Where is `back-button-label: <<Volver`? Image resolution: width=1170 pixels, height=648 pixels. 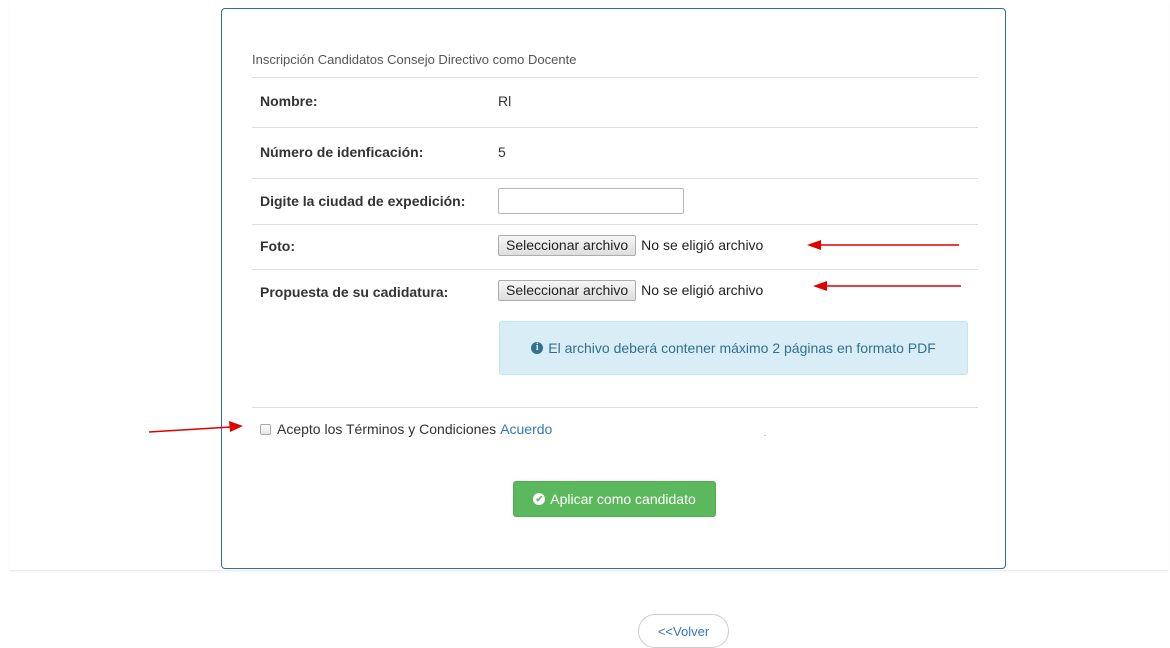
back-button-label: <<Volver is located at coordinates (683, 631).